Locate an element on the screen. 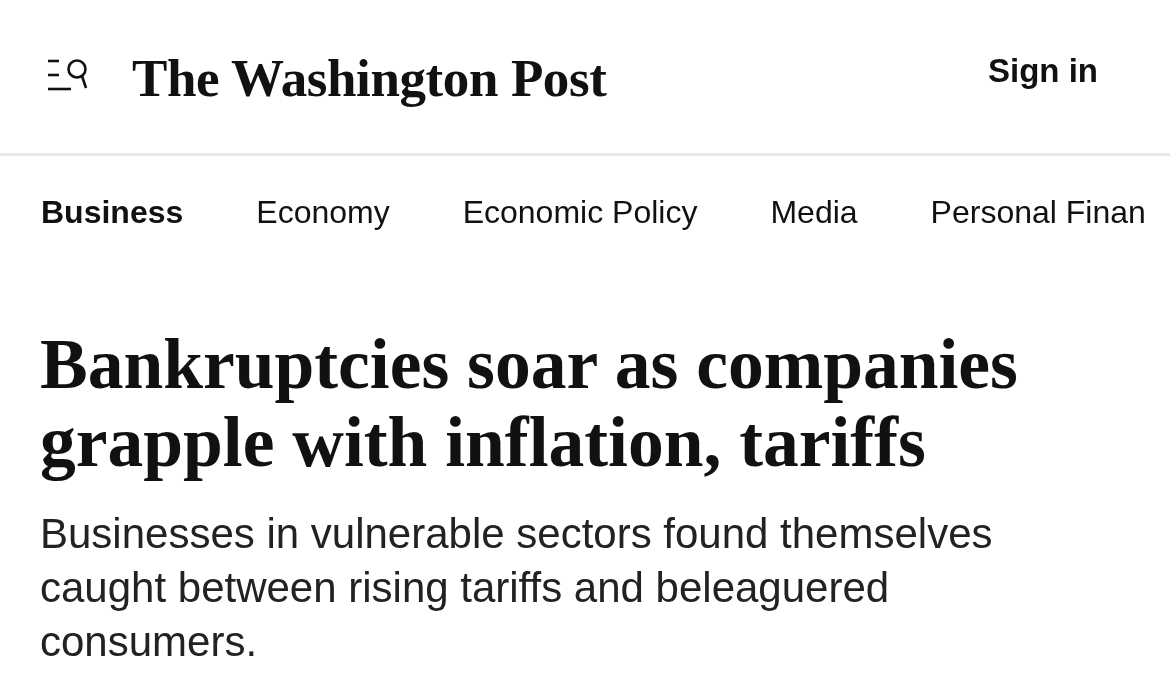 The height and width of the screenshot is (695, 1170). site-logo: The Washington Post is located at coordinates (369, 78).